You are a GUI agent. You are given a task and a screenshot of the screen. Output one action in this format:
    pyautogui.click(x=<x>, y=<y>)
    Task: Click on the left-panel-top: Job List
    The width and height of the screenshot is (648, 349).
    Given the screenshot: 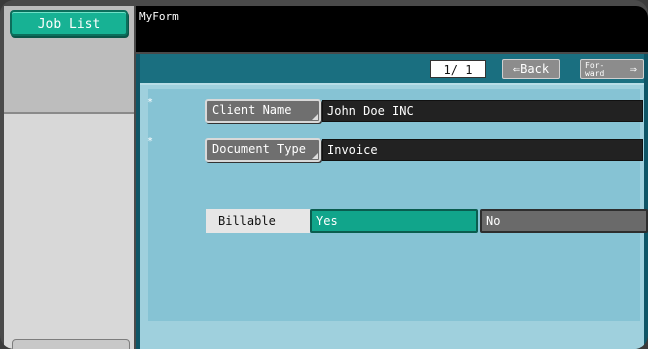 What is the action you would take?
    pyautogui.click(x=69, y=60)
    